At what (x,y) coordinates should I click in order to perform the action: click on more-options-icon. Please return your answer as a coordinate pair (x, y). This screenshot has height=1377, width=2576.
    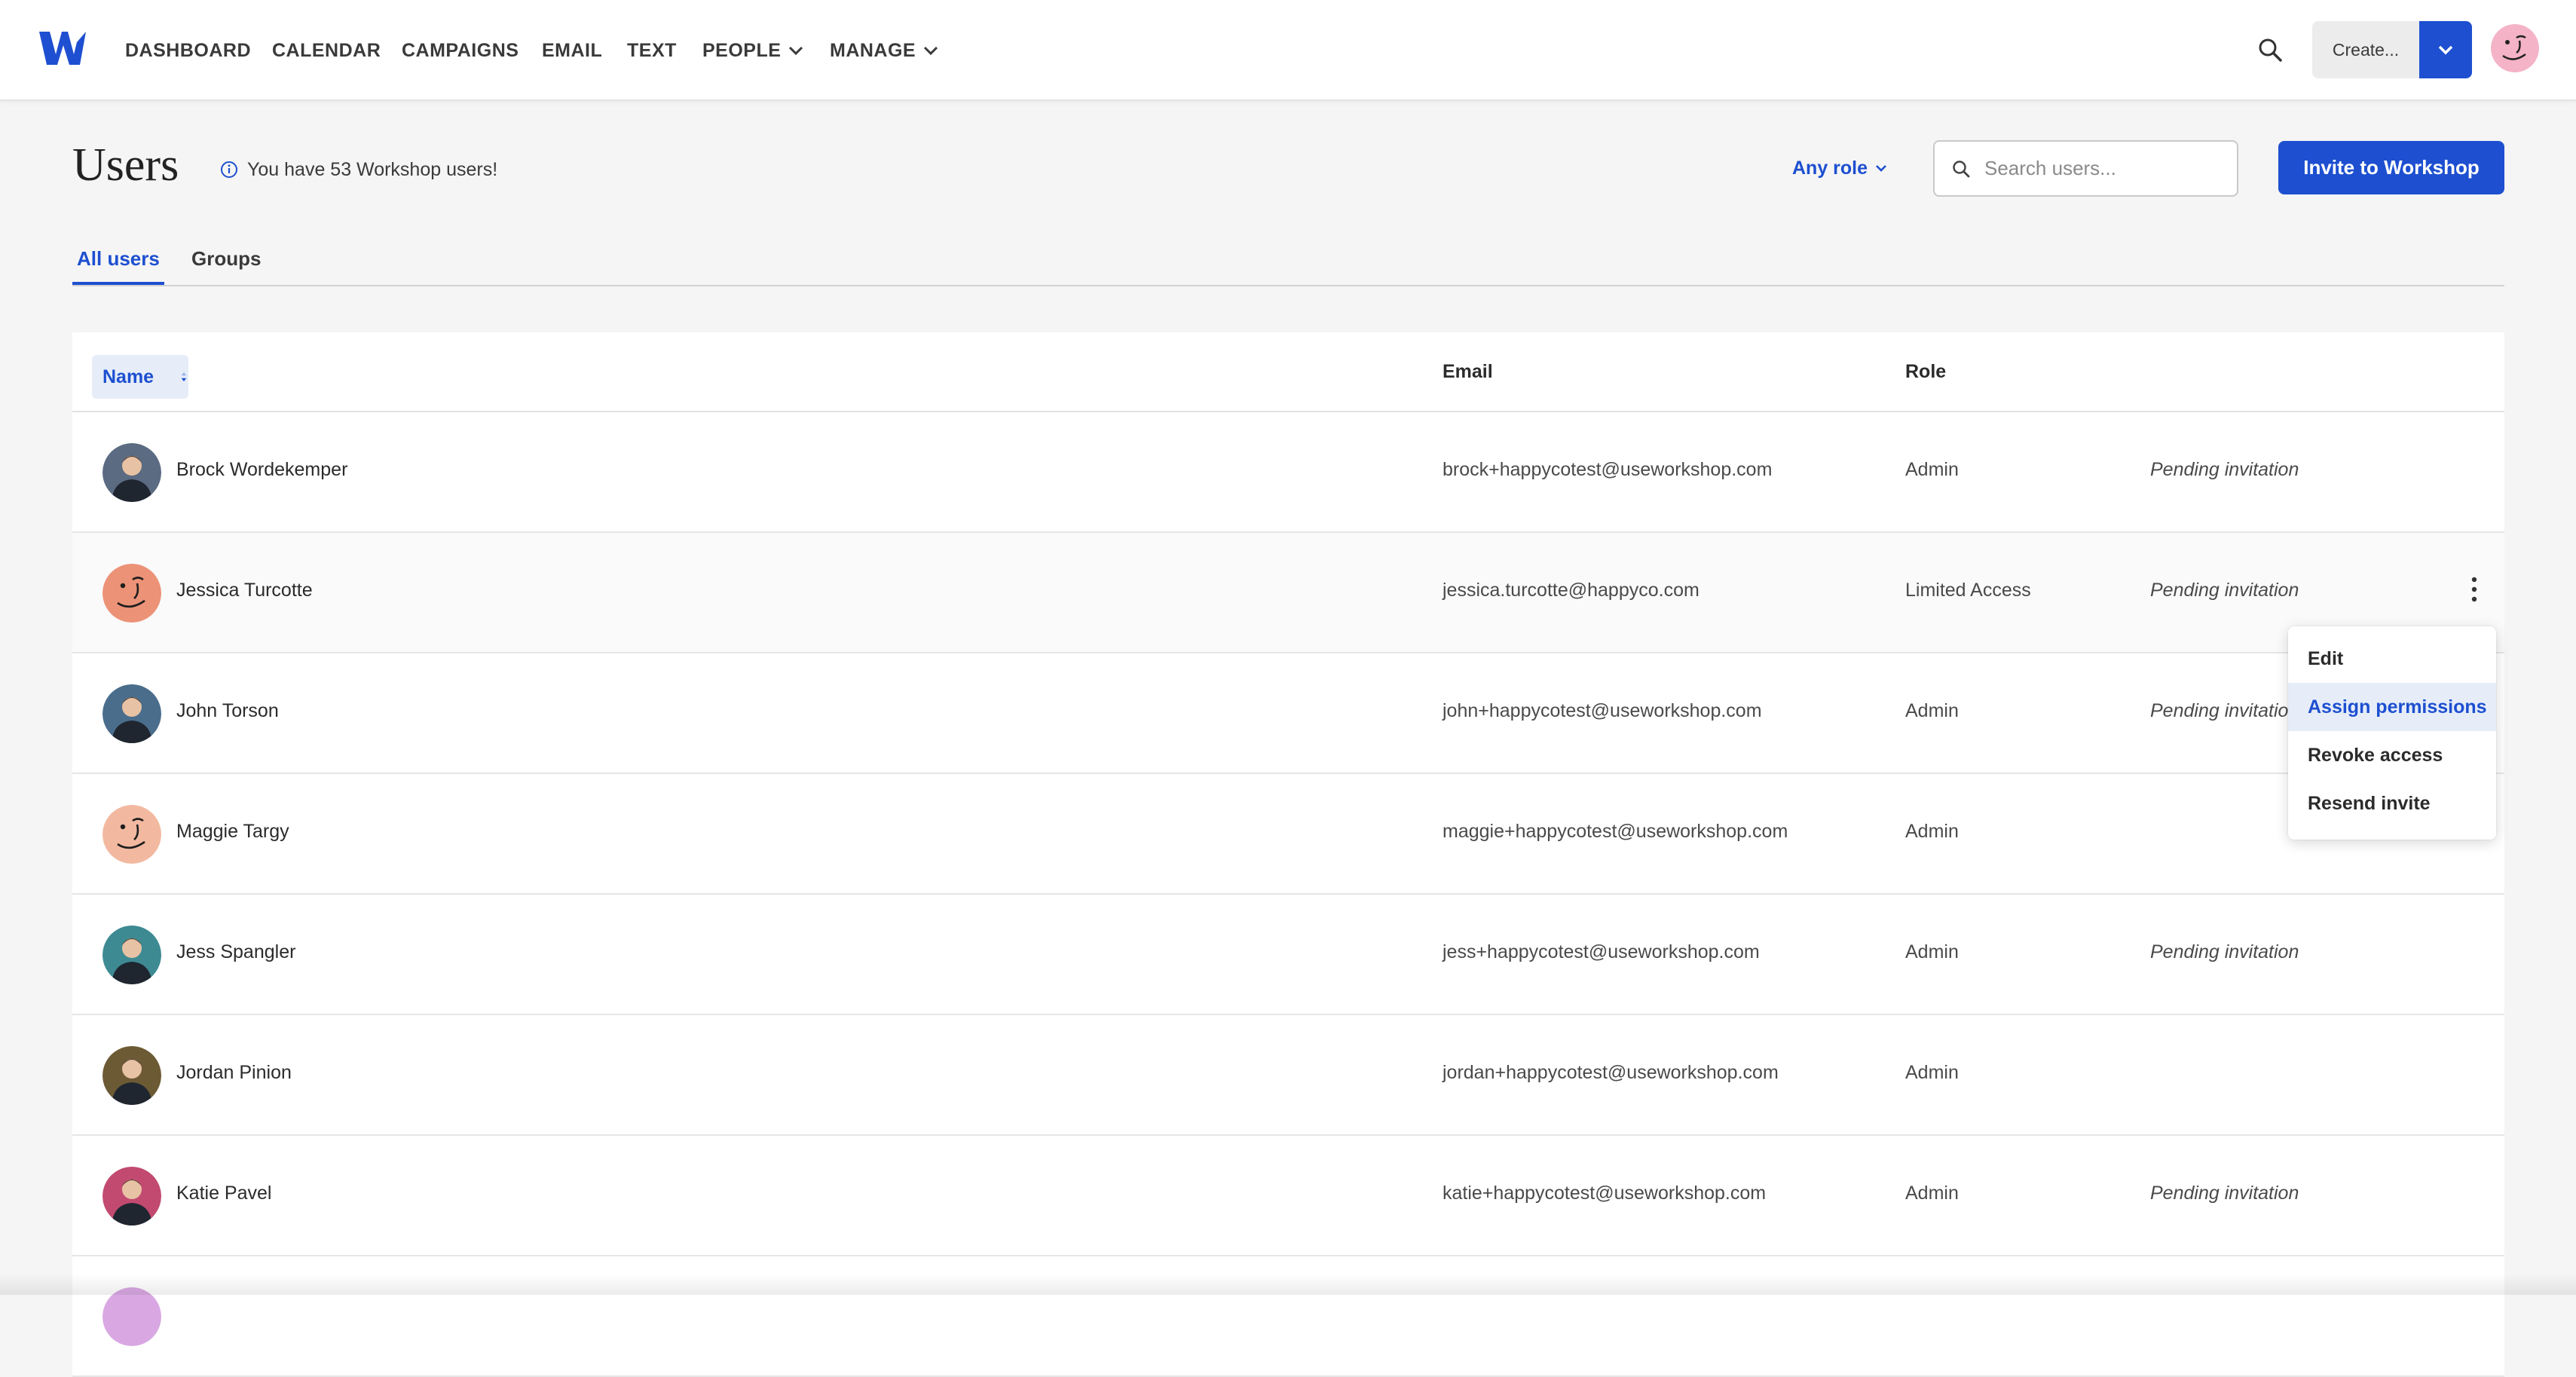
    Looking at the image, I should click on (2474, 589).